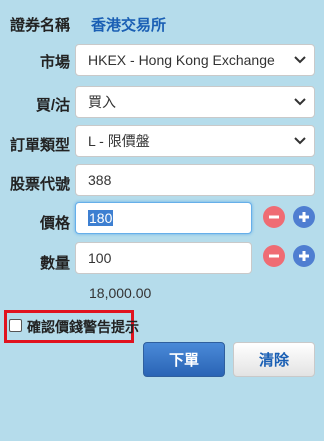 The height and width of the screenshot is (441, 324). Describe the element at coordinates (102, 102) in the screenshot. I see `side-selected-value: 買入` at that location.